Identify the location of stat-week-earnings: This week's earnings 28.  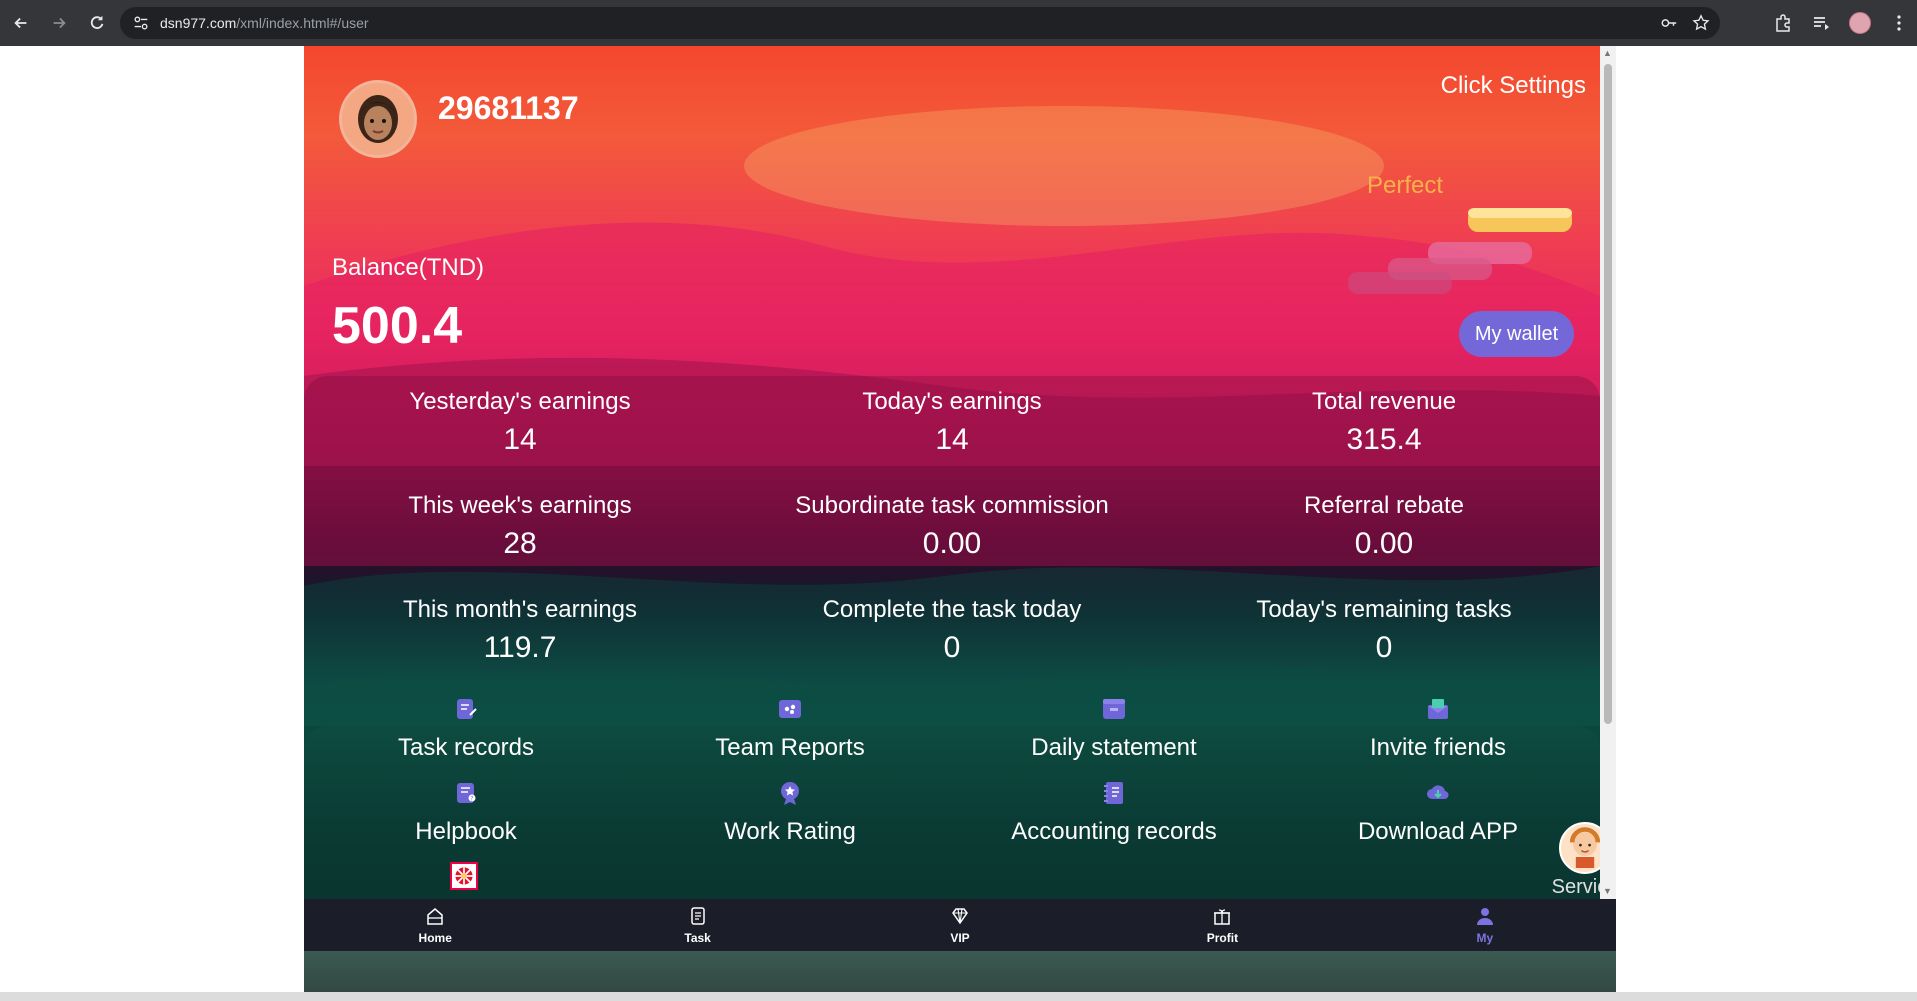
(520, 528).